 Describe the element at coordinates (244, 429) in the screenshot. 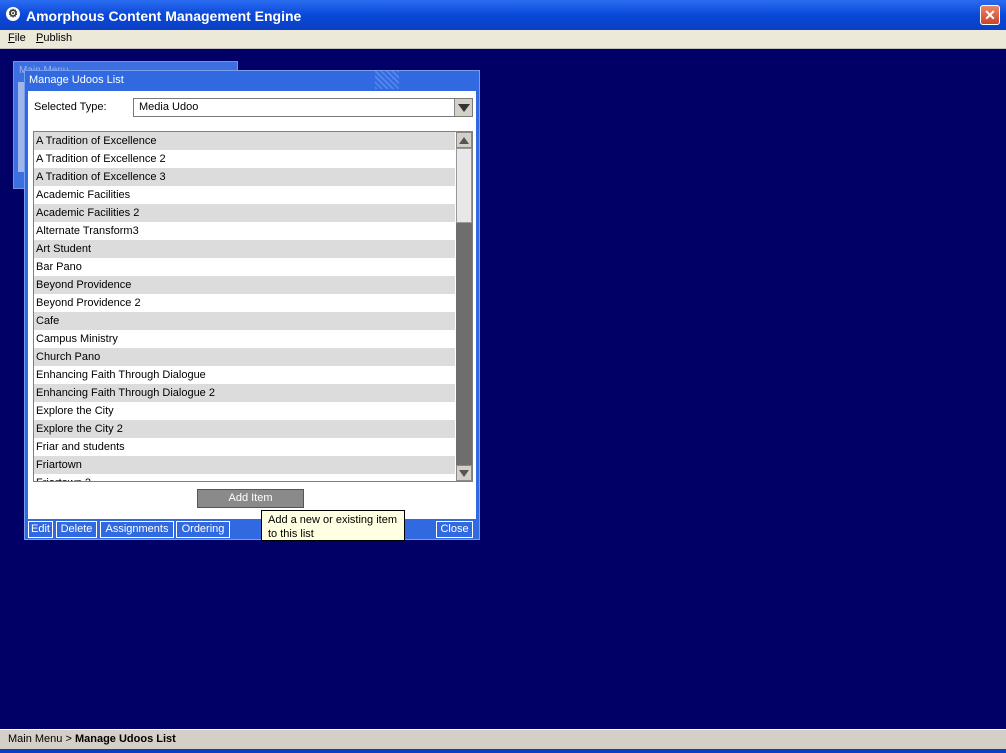

I see `list-item: Explore the City 2` at that location.